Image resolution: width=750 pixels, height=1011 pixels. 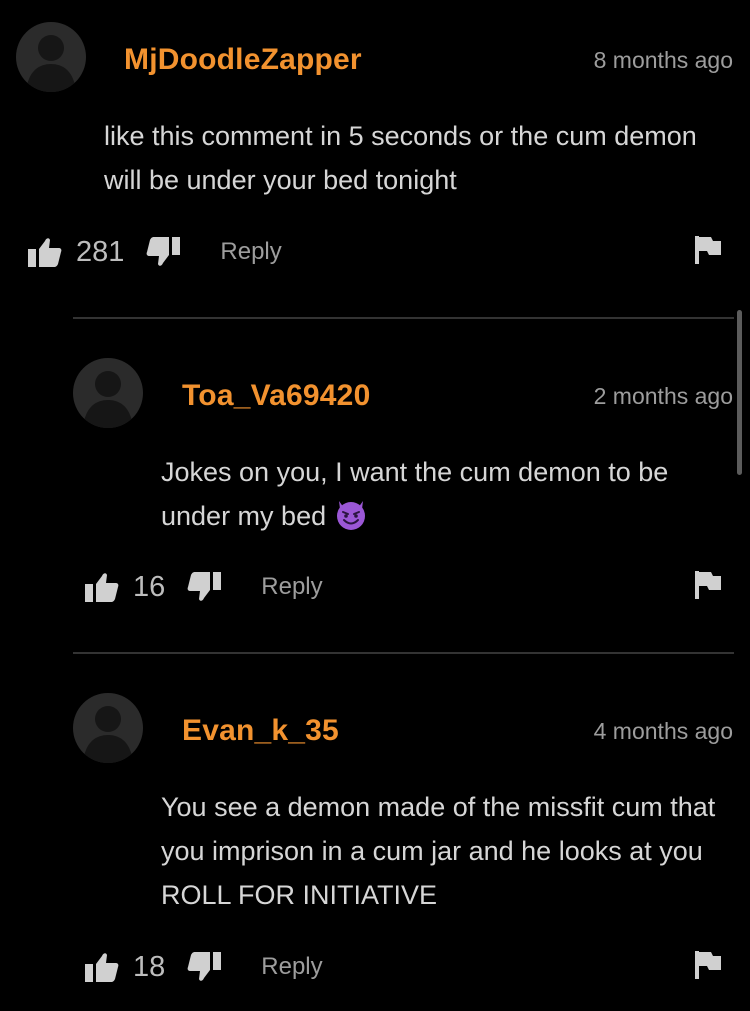 I want to click on like-count: 16, so click(x=149, y=586).